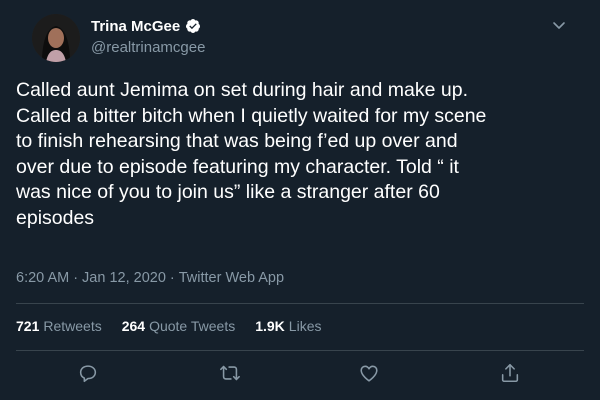  Describe the element at coordinates (148, 47) in the screenshot. I see `handle: @realtrinamcgee` at that location.